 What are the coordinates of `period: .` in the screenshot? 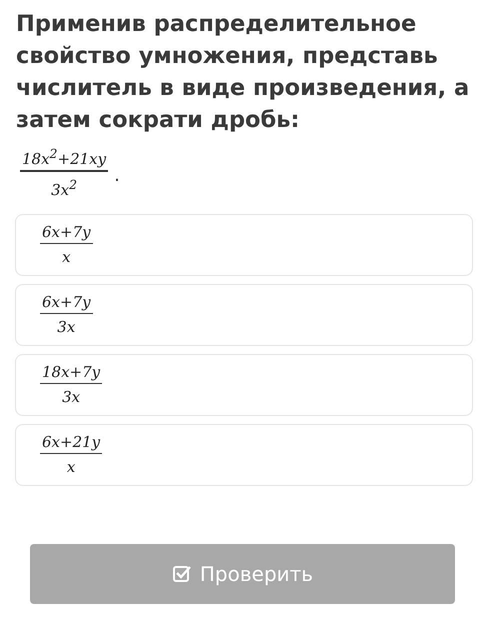 It's located at (117, 176).